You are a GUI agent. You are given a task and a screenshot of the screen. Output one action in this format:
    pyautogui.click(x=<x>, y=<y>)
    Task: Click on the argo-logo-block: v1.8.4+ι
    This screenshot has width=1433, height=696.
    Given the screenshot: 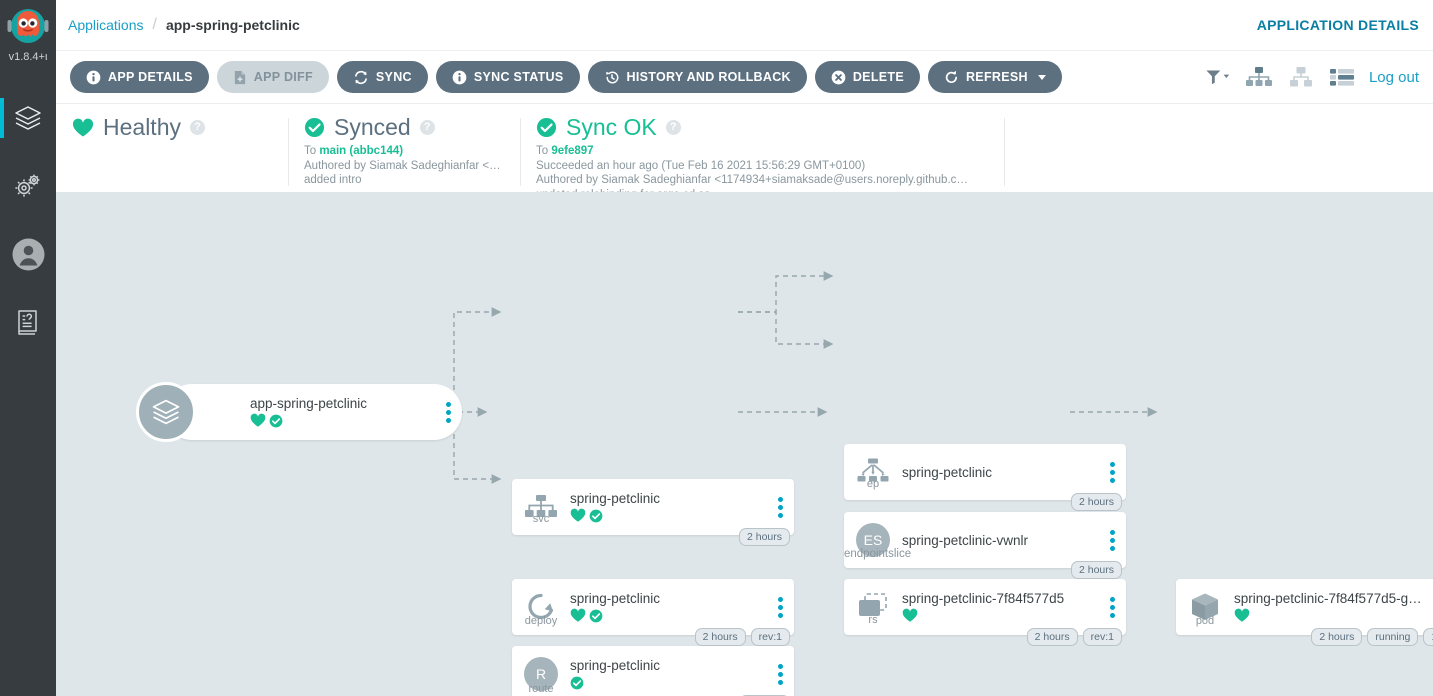 What is the action you would take?
    pyautogui.click(x=28, y=36)
    